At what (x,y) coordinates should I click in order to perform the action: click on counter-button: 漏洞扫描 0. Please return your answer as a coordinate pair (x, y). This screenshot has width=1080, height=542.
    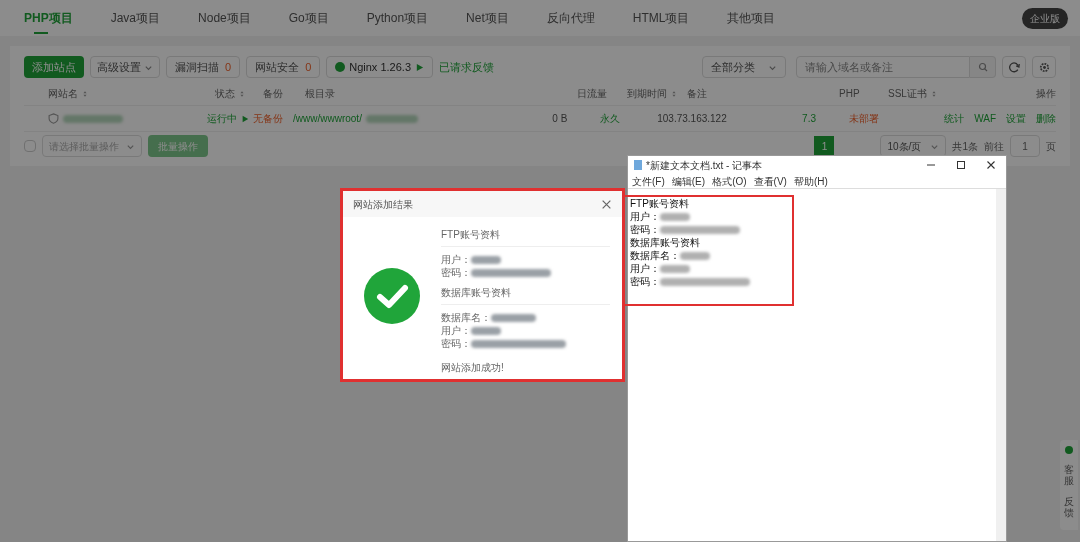
    Looking at the image, I should click on (203, 67).